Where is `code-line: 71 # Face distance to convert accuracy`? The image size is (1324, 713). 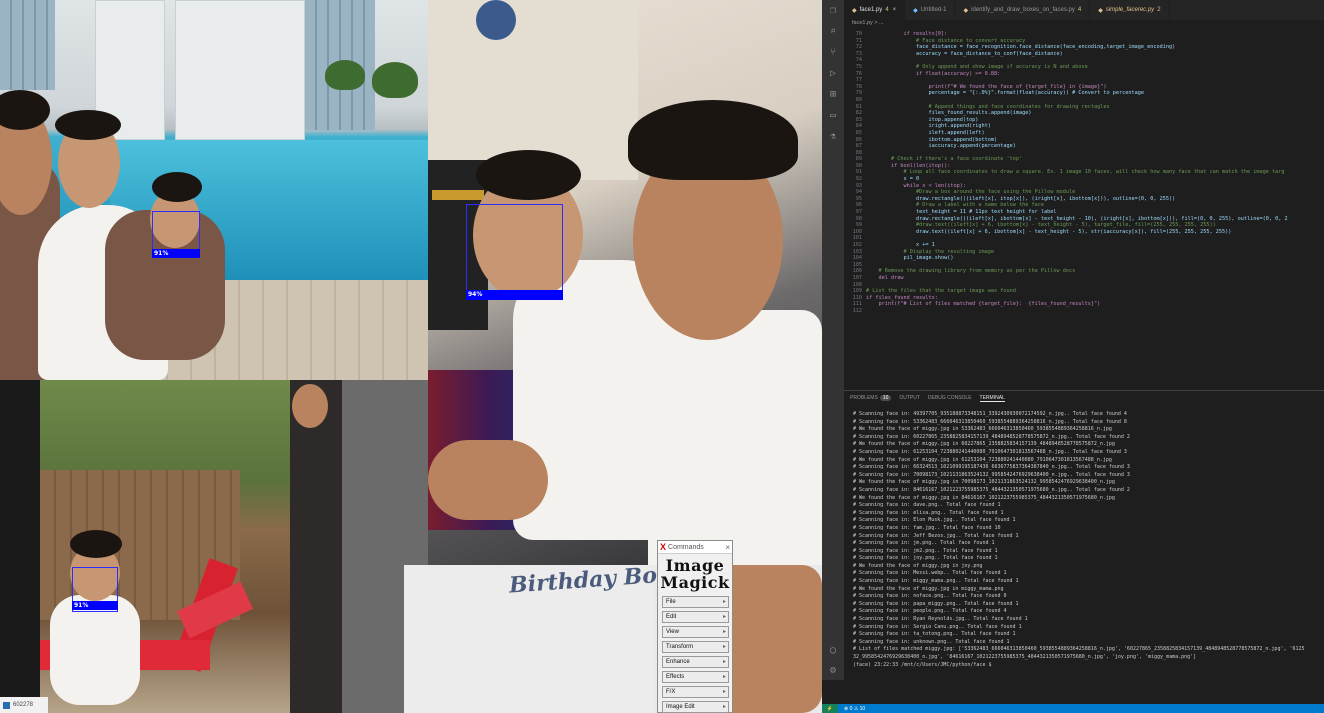
code-line: 71 # Face distance to convert accuracy is located at coordinates (1084, 41).